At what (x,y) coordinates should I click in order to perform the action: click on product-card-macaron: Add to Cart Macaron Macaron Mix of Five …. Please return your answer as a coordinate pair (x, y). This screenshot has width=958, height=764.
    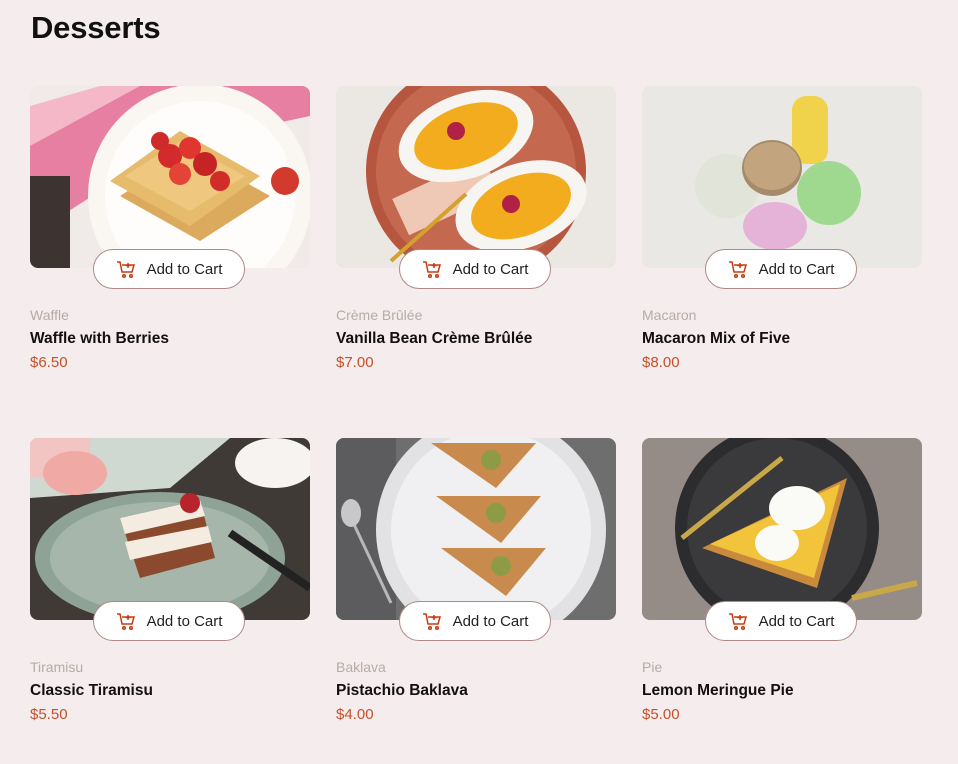
    Looking at the image, I should click on (782, 236).